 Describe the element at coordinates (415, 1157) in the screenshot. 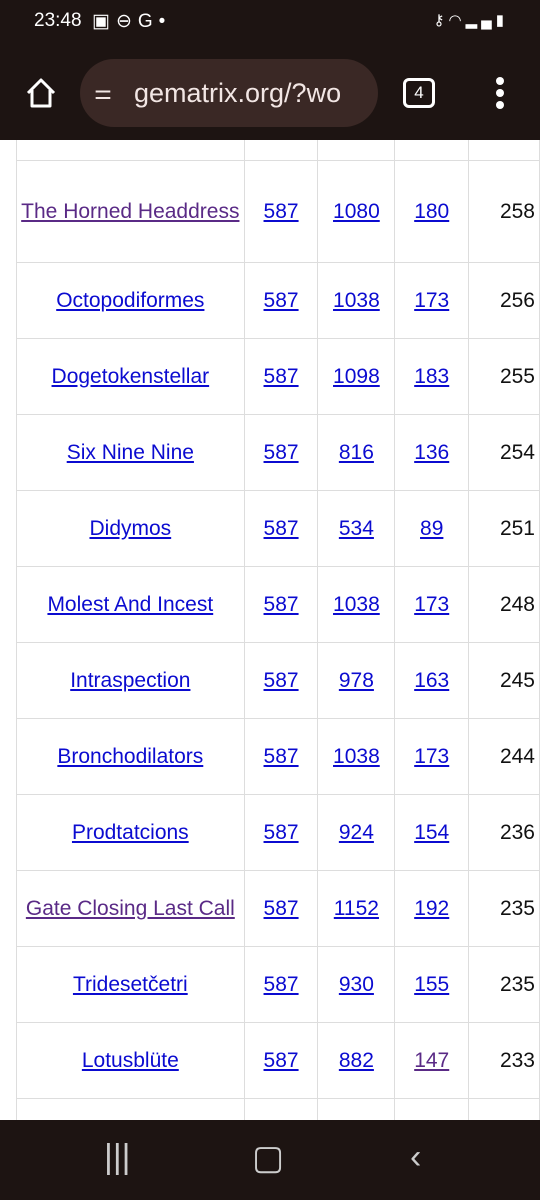

I see `back-button: ‹` at that location.